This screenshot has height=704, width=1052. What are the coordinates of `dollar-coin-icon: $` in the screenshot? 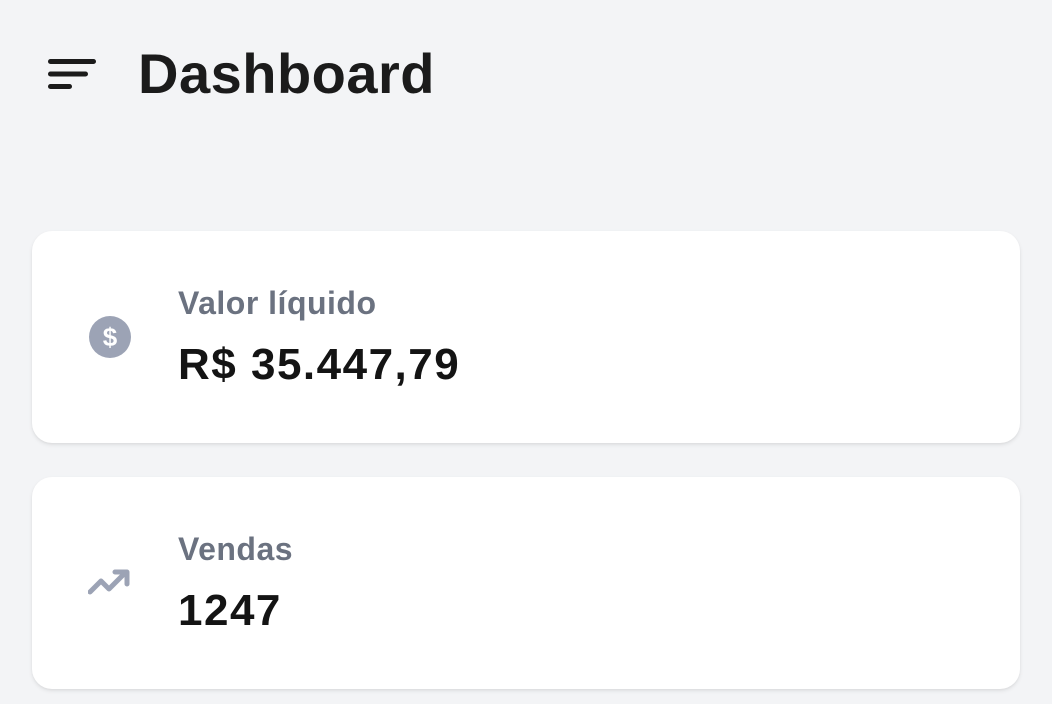 It's located at (110, 337).